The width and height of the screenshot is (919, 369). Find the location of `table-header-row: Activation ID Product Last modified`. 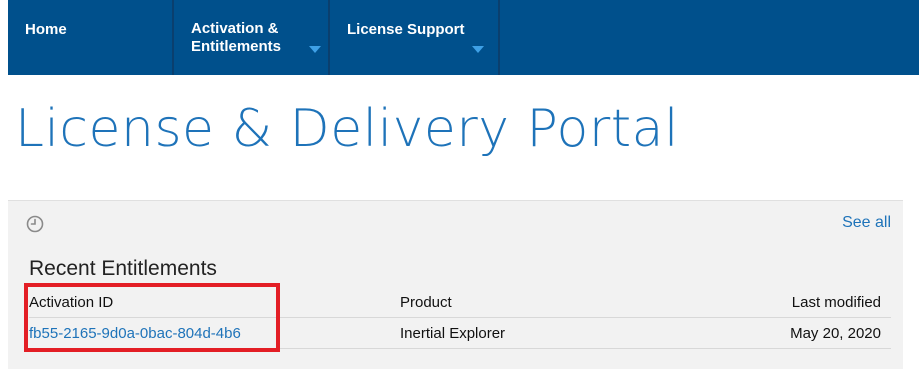

table-header-row: Activation ID Product Last modified is located at coordinates (460, 303).